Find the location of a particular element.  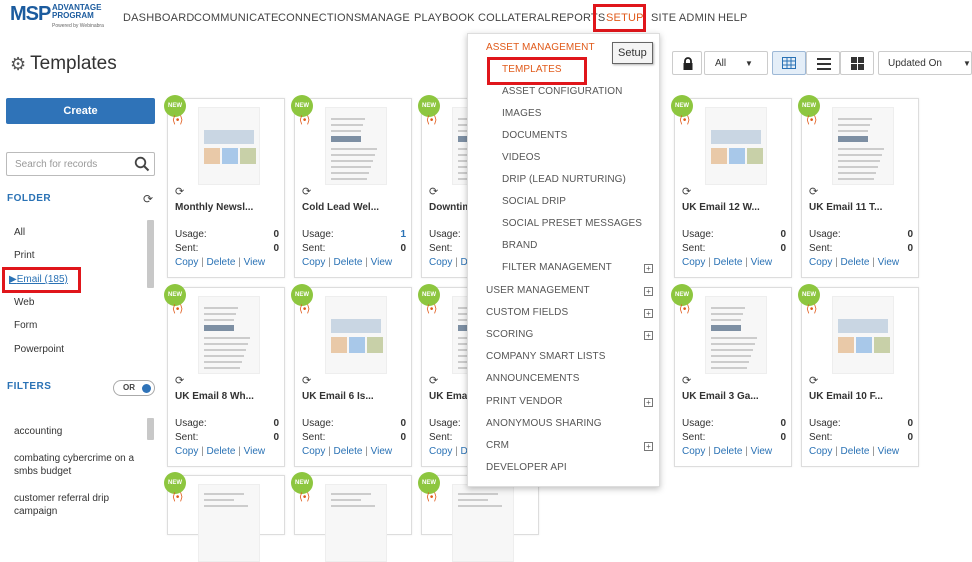

menu-item-documents: DOCUMENTS is located at coordinates (534, 135).